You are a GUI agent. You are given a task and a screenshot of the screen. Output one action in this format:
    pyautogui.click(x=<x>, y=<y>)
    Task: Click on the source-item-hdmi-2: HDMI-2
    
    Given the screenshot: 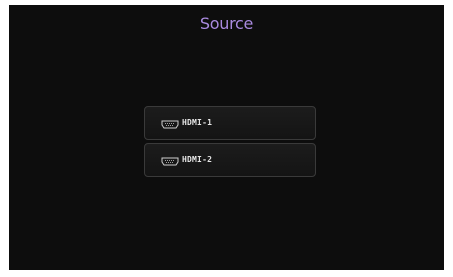 What is the action you would take?
    pyautogui.click(x=230, y=160)
    